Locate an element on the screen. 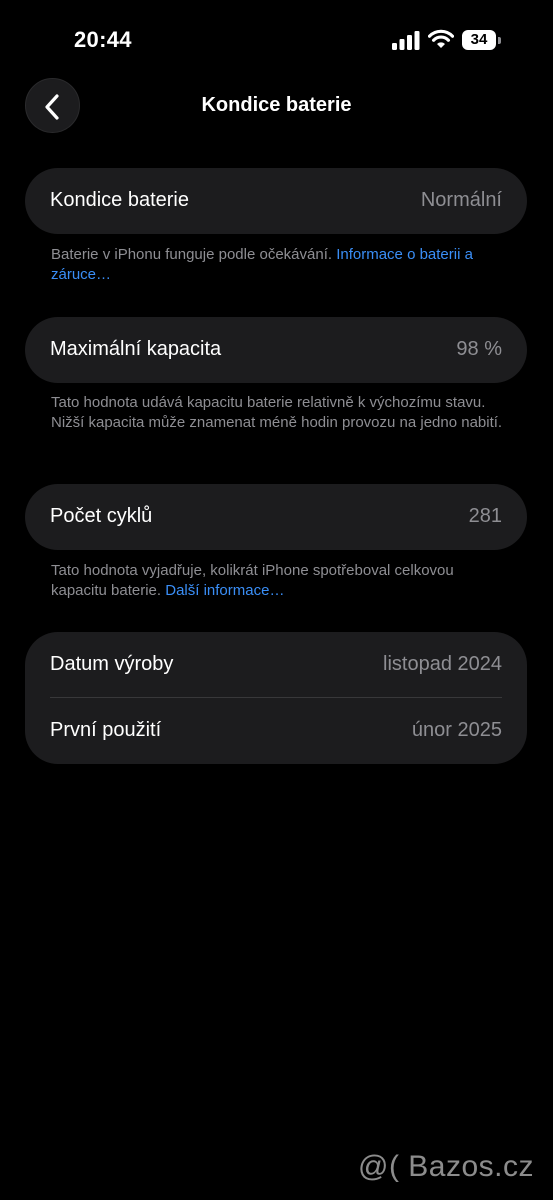 The height and width of the screenshot is (1200, 553). max-capacity-value: 98 % is located at coordinates (479, 349).